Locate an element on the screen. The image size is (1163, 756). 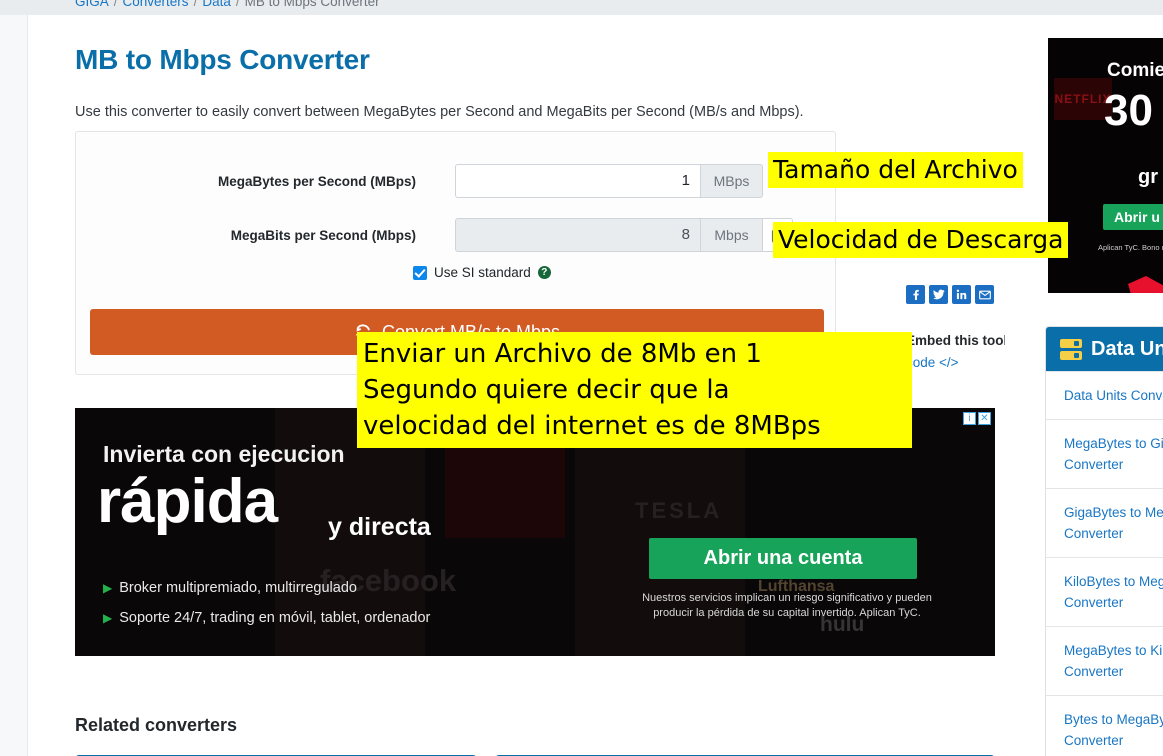
sidebar-item-kb-to-mb: KiloBytes to Meg Converter is located at coordinates (1104, 591).